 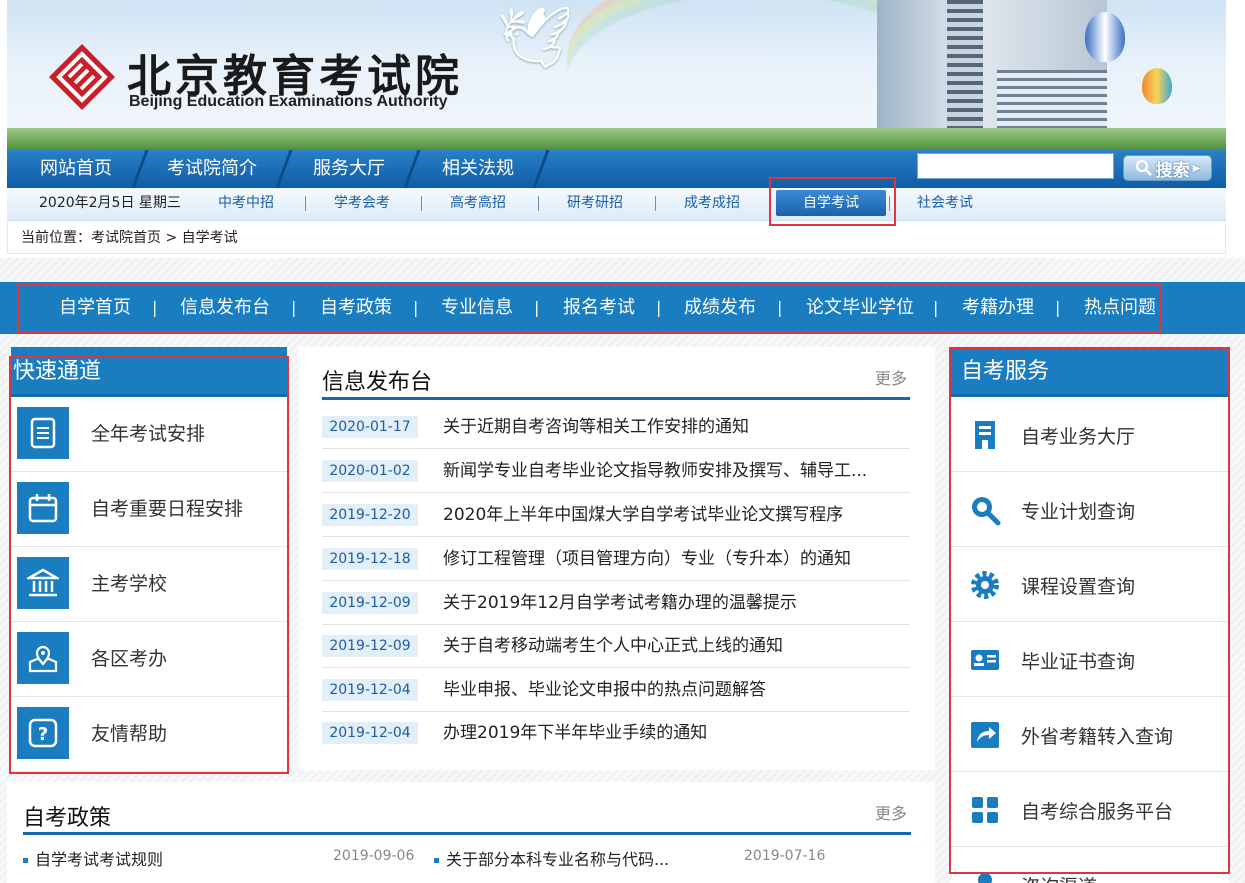 I want to click on news-row: 2020-01-17 关于近期自考咨询等相关工作安排的通知, so click(x=616, y=427).